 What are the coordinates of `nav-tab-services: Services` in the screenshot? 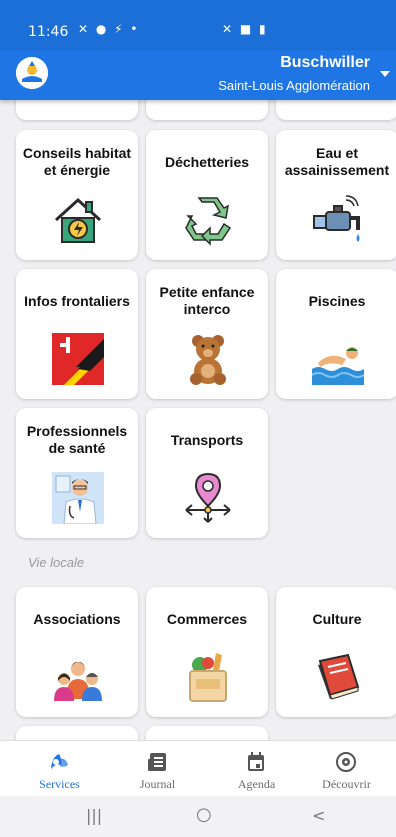 It's located at (59, 769).